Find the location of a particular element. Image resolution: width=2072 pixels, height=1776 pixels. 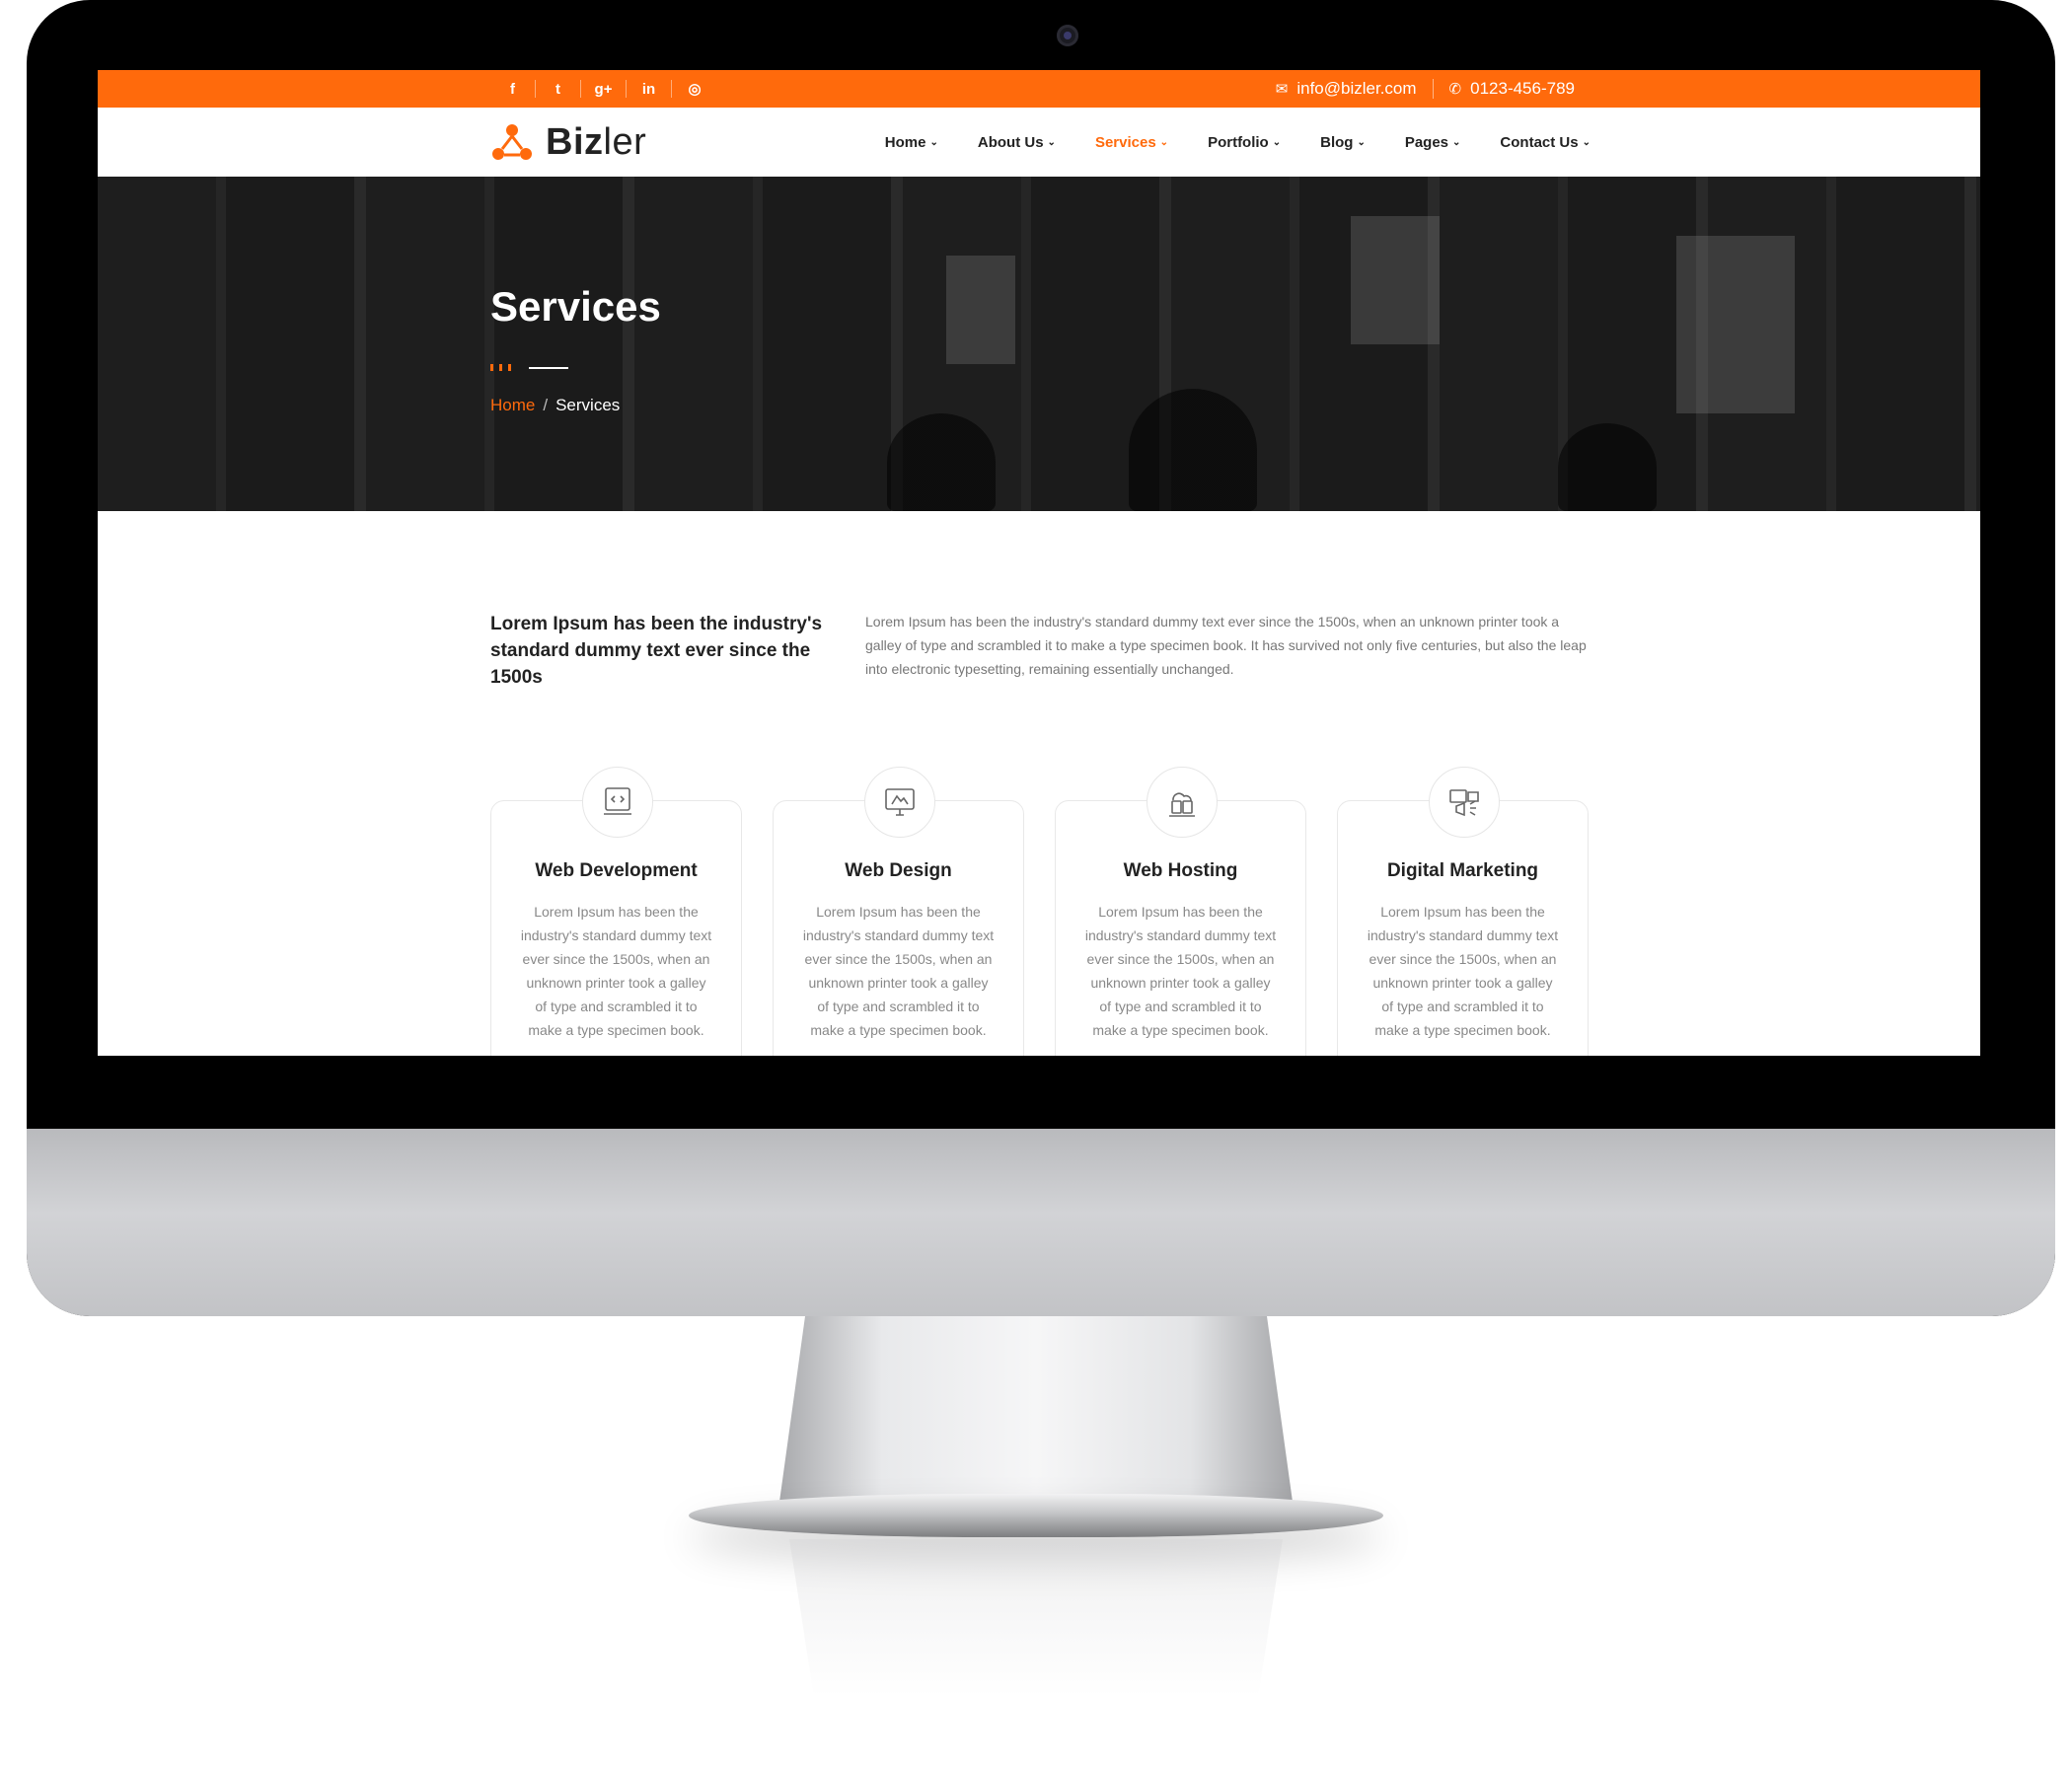

service-title: Web Hosting is located at coordinates (1180, 870).